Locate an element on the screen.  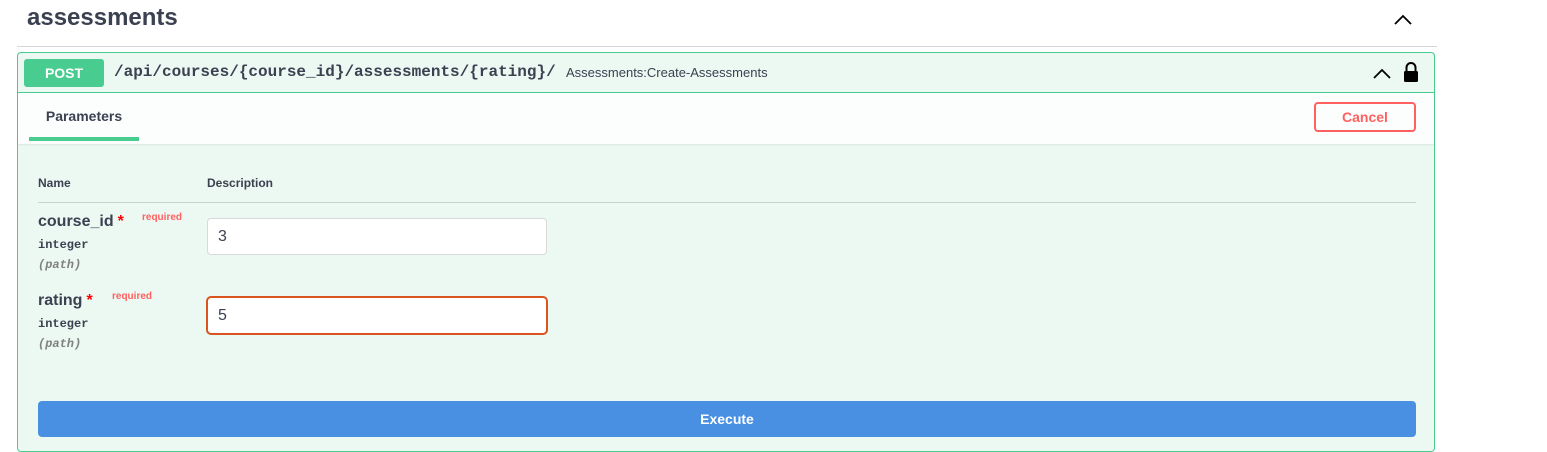
column-header-name: Name is located at coordinates (54, 183).